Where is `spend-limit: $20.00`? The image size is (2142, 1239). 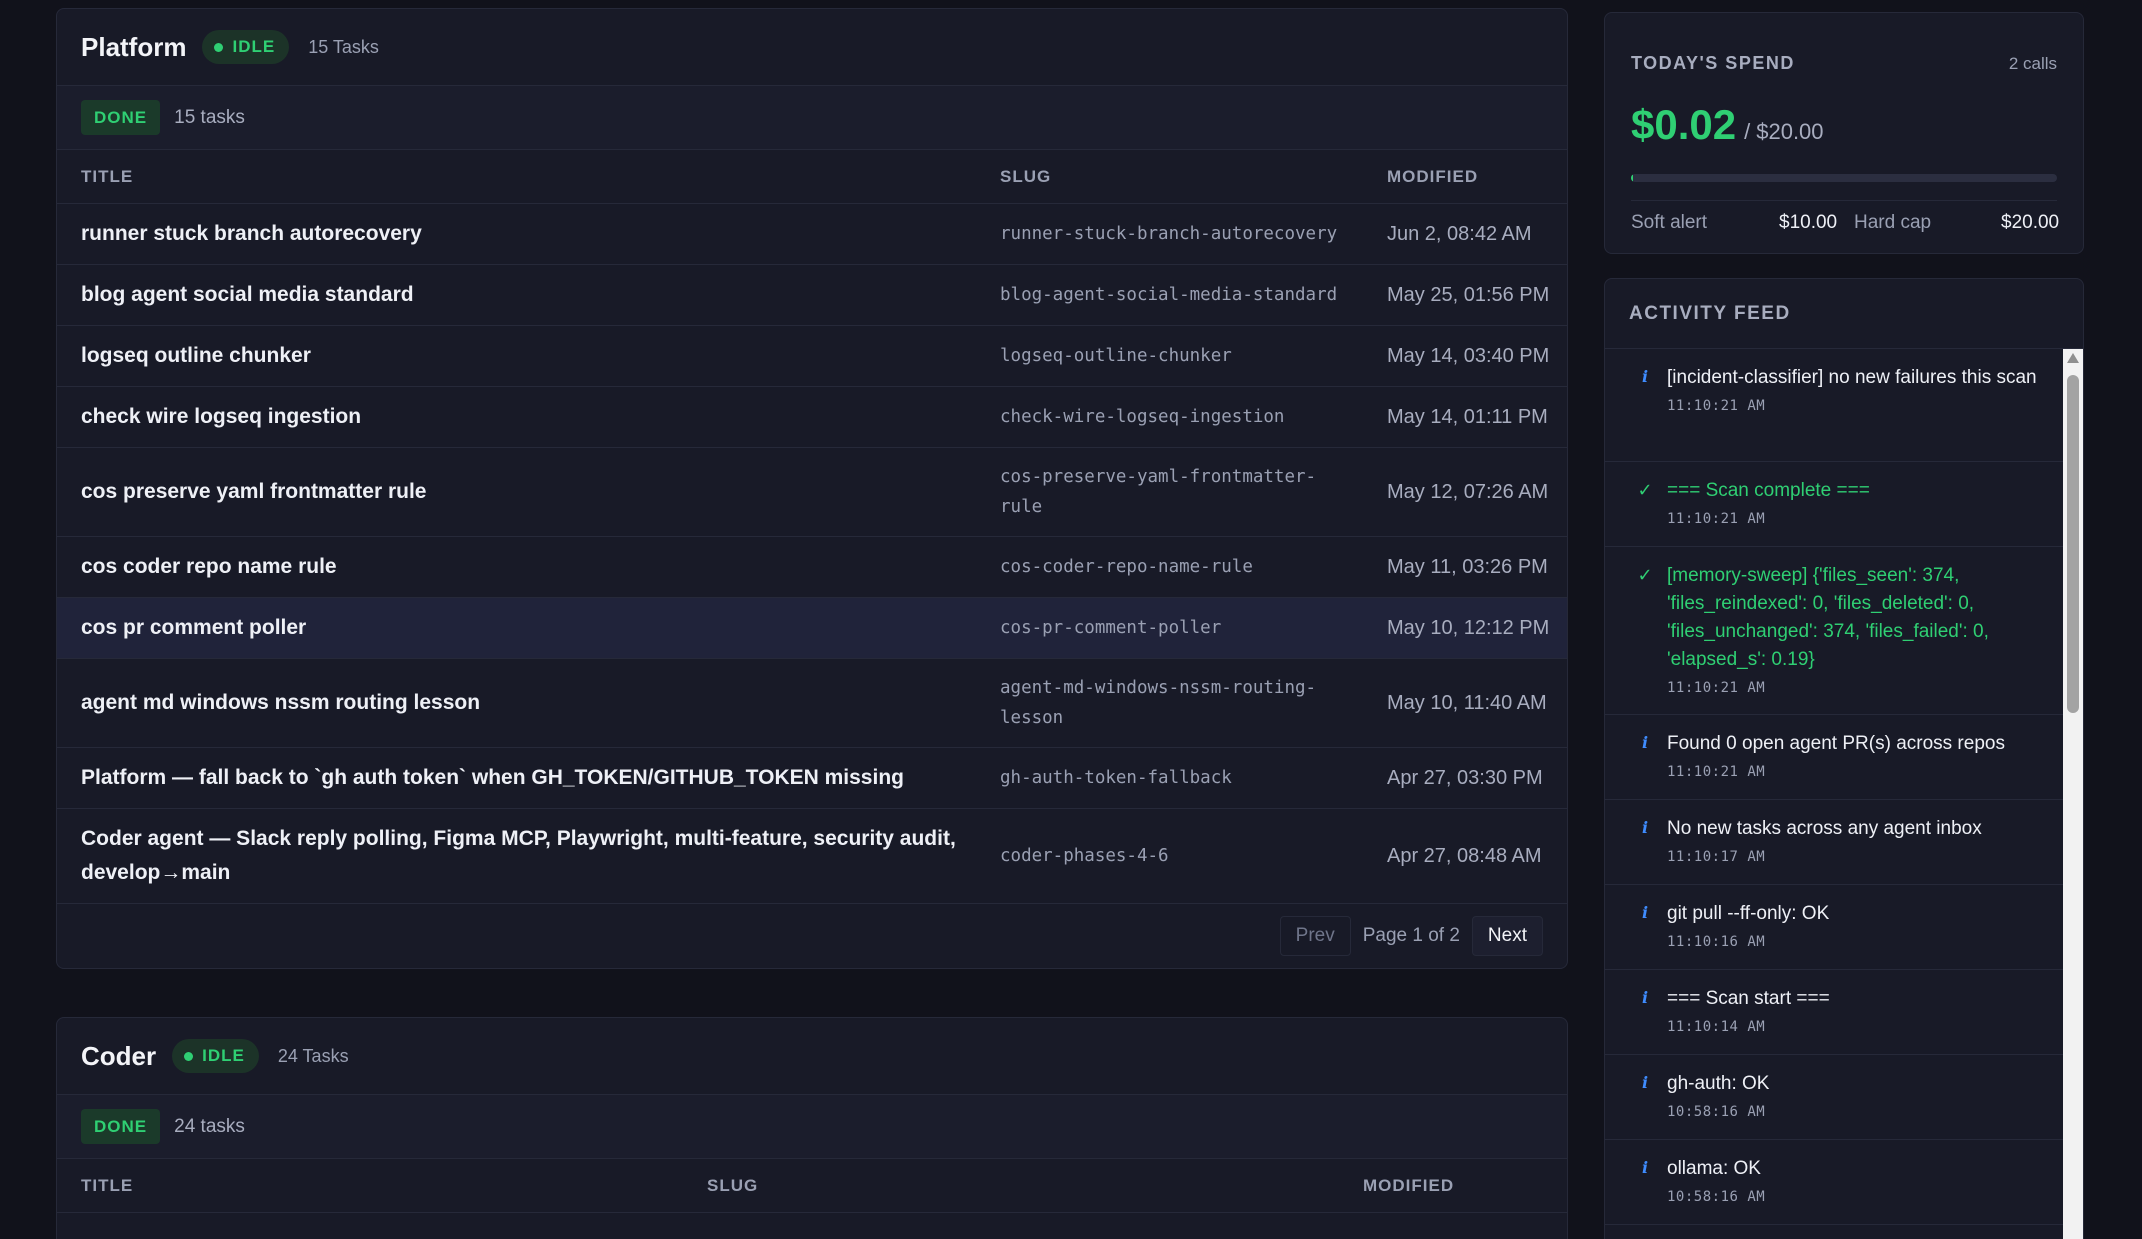 spend-limit: $20.00 is located at coordinates (1790, 131).